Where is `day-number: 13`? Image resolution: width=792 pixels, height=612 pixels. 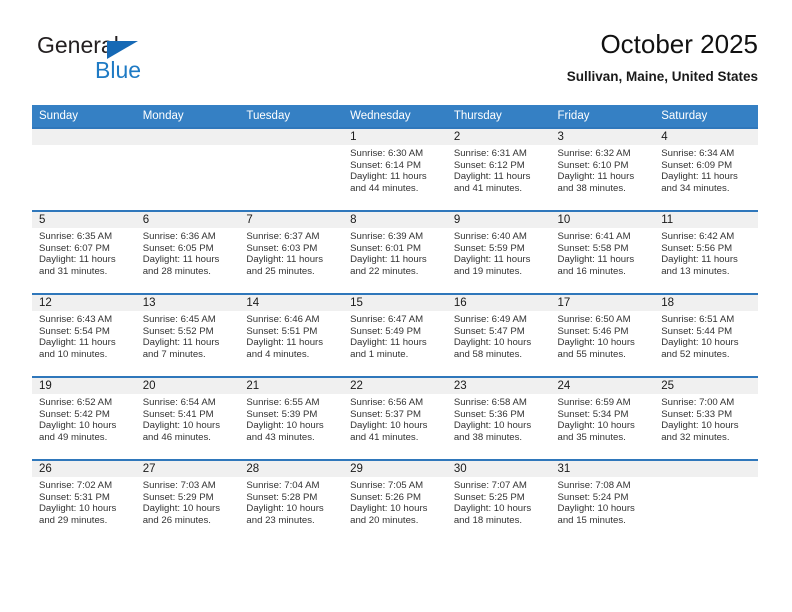 day-number: 13 is located at coordinates (187, 303).